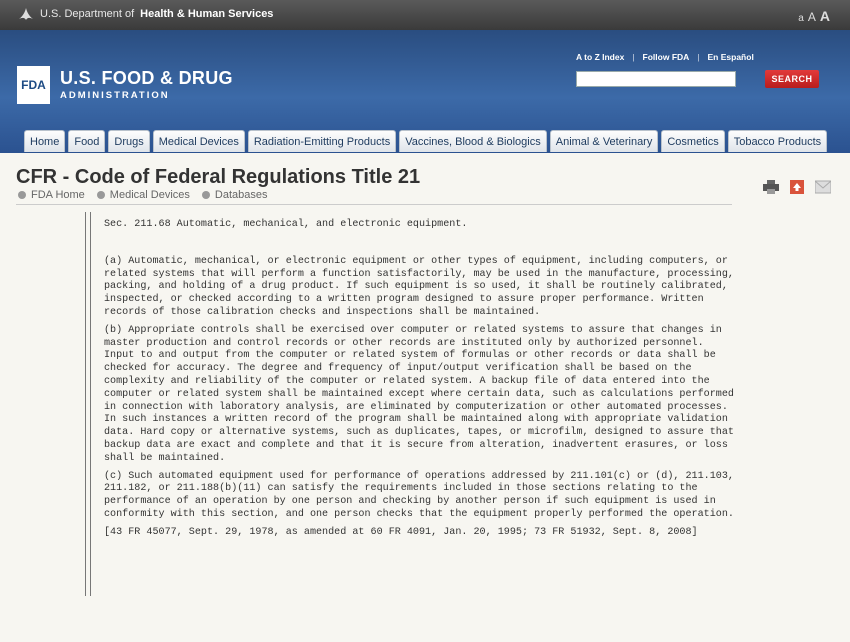  I want to click on breadcrumb-item: Databases, so click(234, 195).